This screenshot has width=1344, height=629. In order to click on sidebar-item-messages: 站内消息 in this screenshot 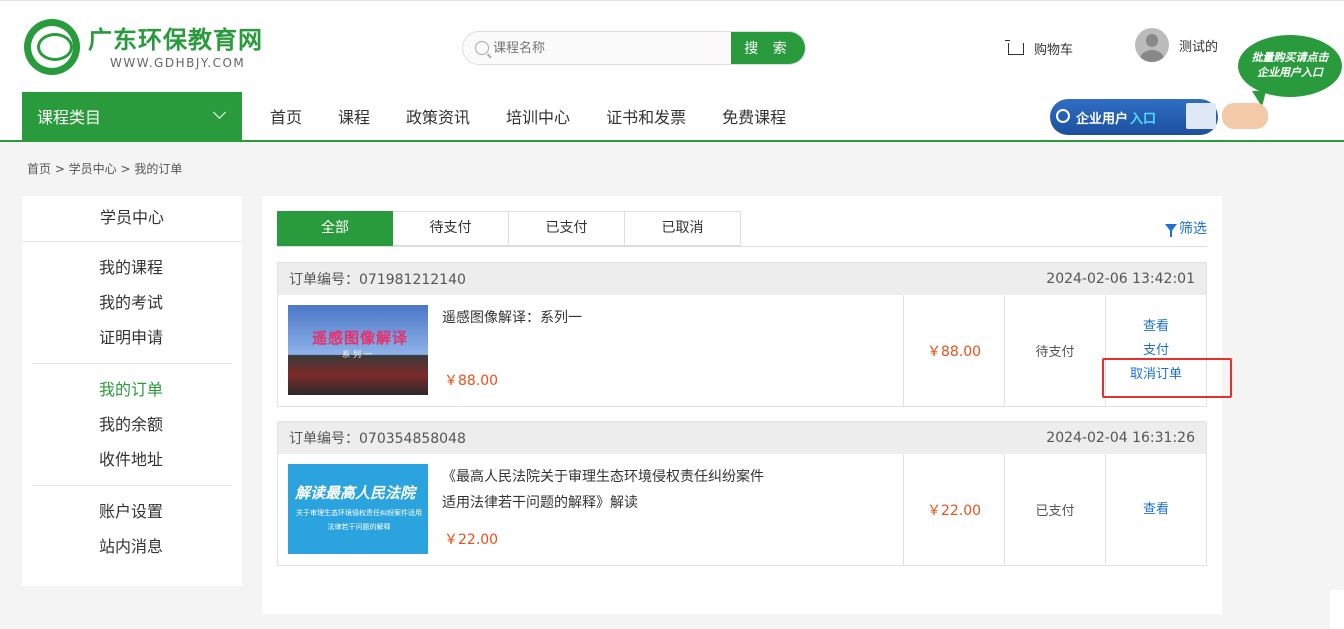, I will do `click(170, 546)`.